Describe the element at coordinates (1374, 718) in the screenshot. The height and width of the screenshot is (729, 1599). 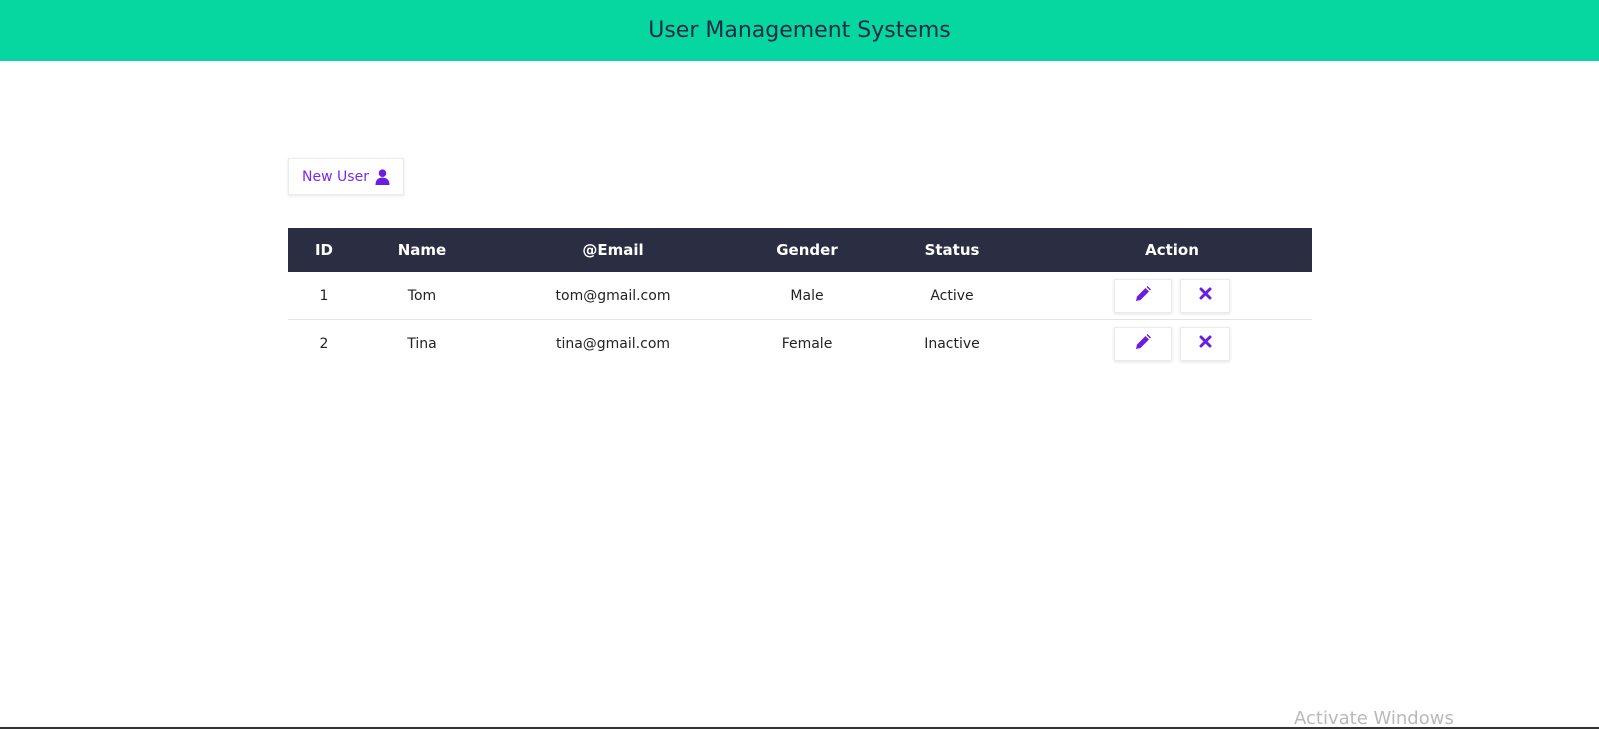
I see `windows-activation-watermark: Activate Windows` at that location.